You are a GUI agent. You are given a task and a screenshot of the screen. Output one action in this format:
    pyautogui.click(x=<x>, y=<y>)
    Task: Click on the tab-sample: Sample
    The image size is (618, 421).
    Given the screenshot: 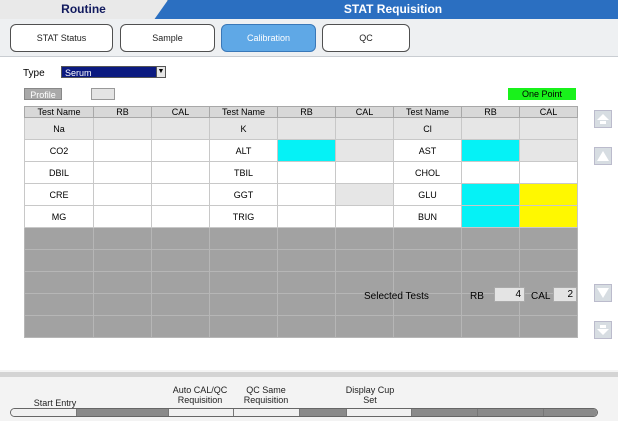 What is the action you would take?
    pyautogui.click(x=167, y=38)
    